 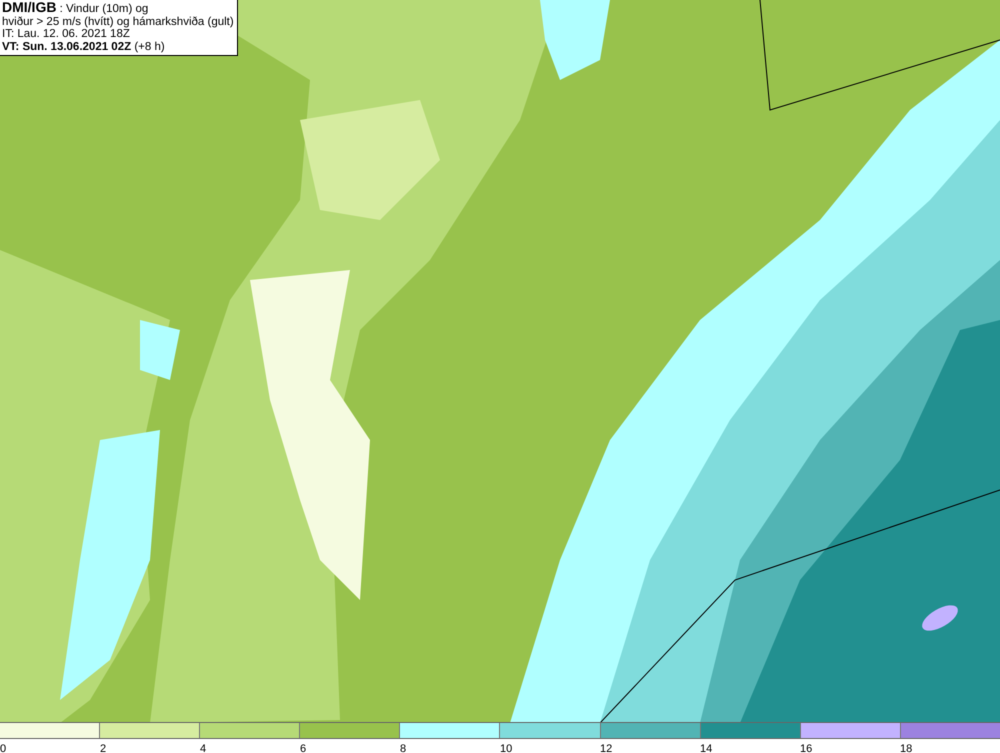 What do you see at coordinates (506, 748) in the screenshot?
I see `scale-label: 10` at bounding box center [506, 748].